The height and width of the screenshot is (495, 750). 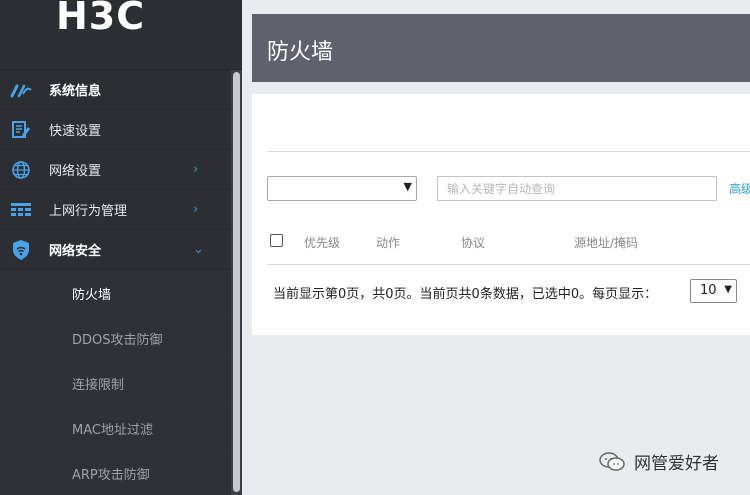 What do you see at coordinates (115, 130) in the screenshot?
I see `sidebar-item-quick-setup: 快速设置` at bounding box center [115, 130].